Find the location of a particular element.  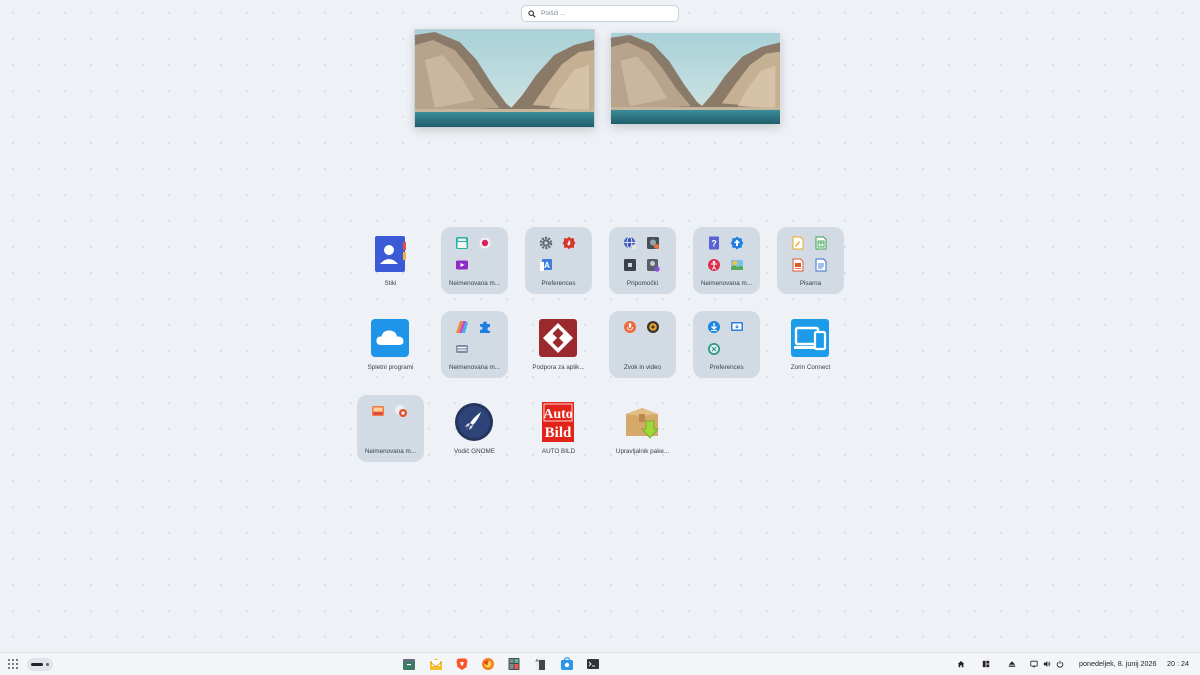

font-icon: A is located at coordinates (546, 265).